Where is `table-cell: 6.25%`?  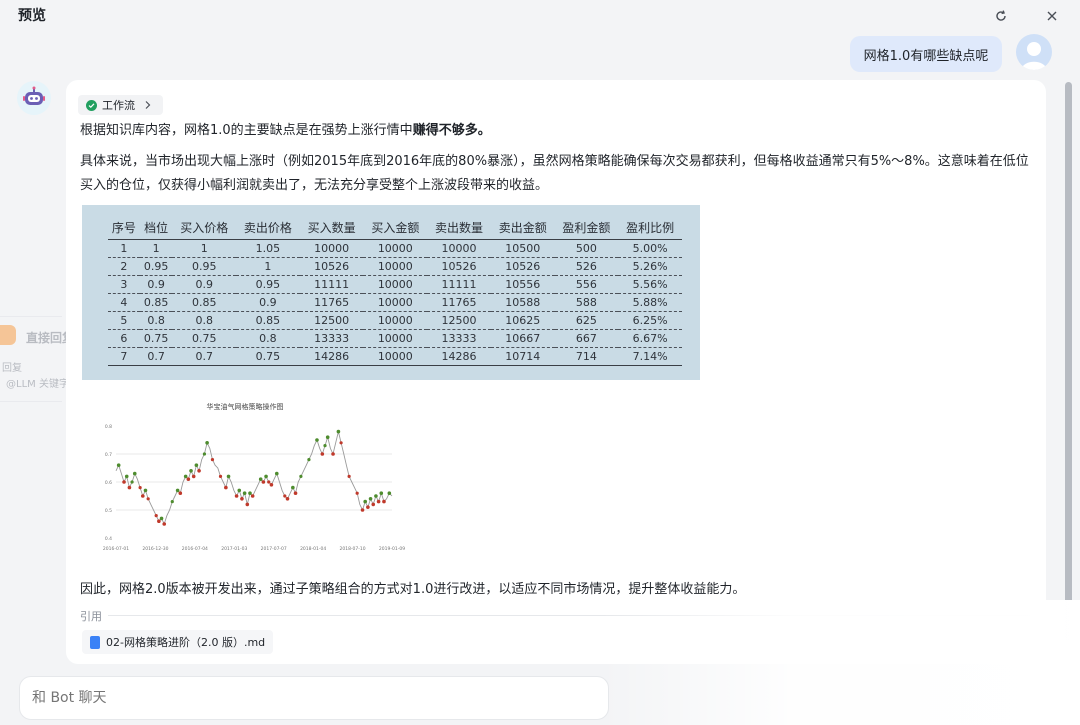 table-cell: 6.25% is located at coordinates (650, 320).